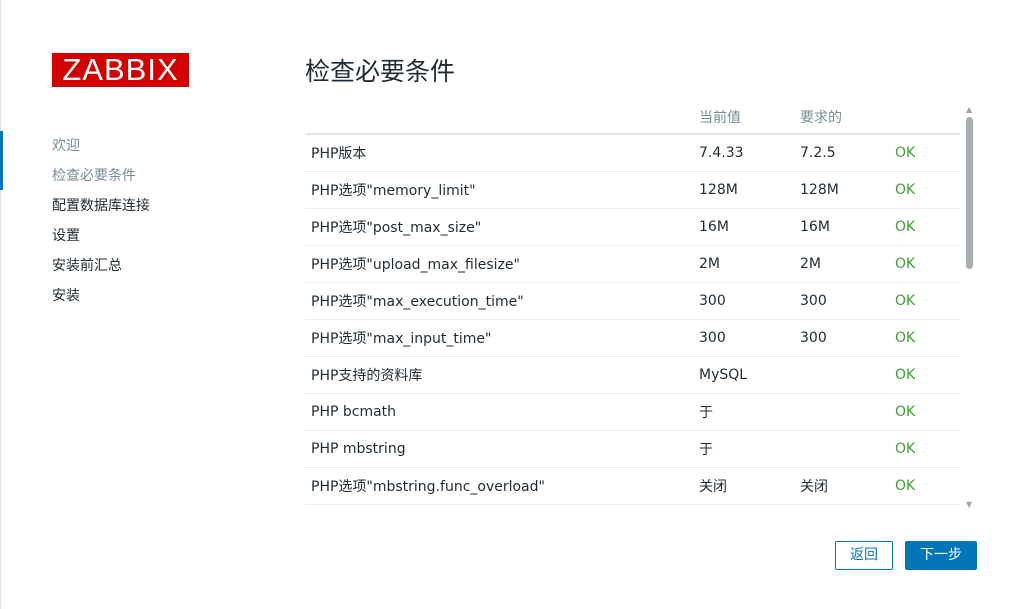 The image size is (1024, 609). Describe the element at coordinates (502, 486) in the screenshot. I see `cell-name: PHP选项"mbstring.func_overload"` at that location.